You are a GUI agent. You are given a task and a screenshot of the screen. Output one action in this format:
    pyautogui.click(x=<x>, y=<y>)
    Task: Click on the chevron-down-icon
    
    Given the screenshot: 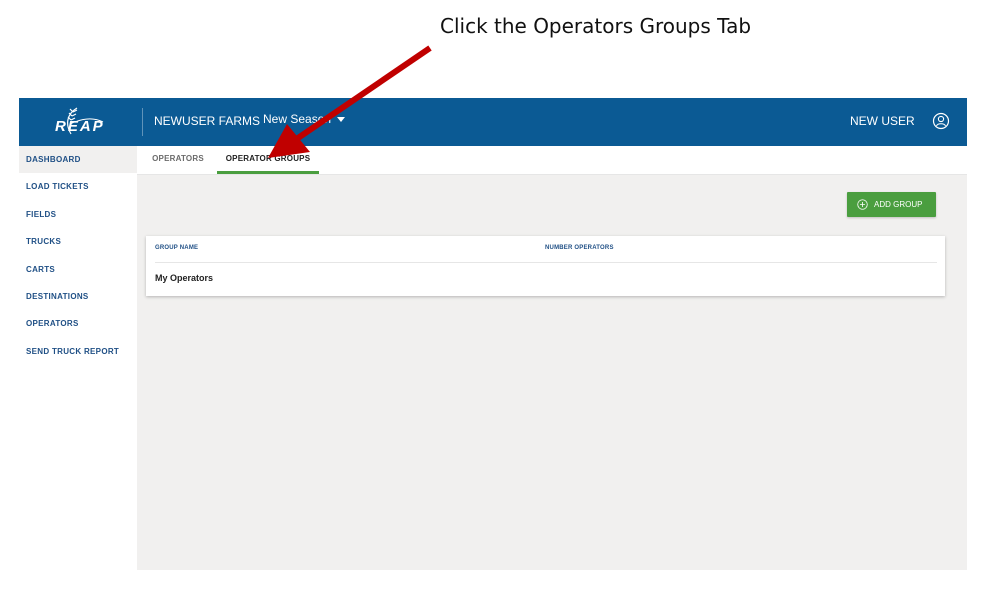 What is the action you would take?
    pyautogui.click(x=341, y=119)
    